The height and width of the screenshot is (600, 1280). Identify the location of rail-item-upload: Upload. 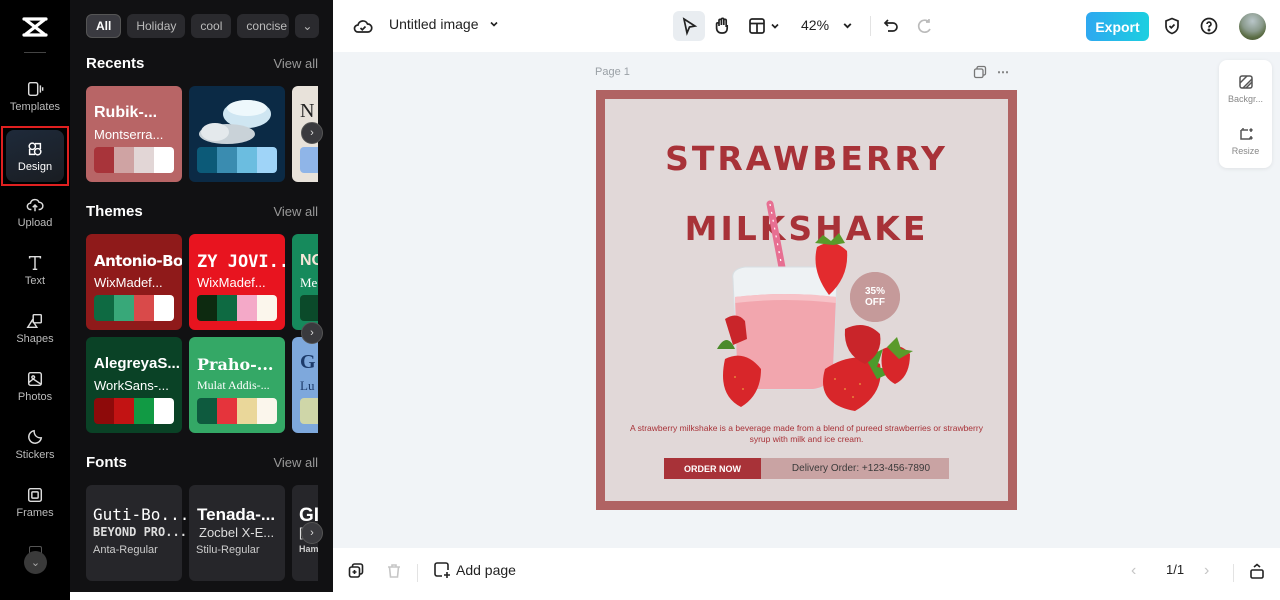
(35, 212).